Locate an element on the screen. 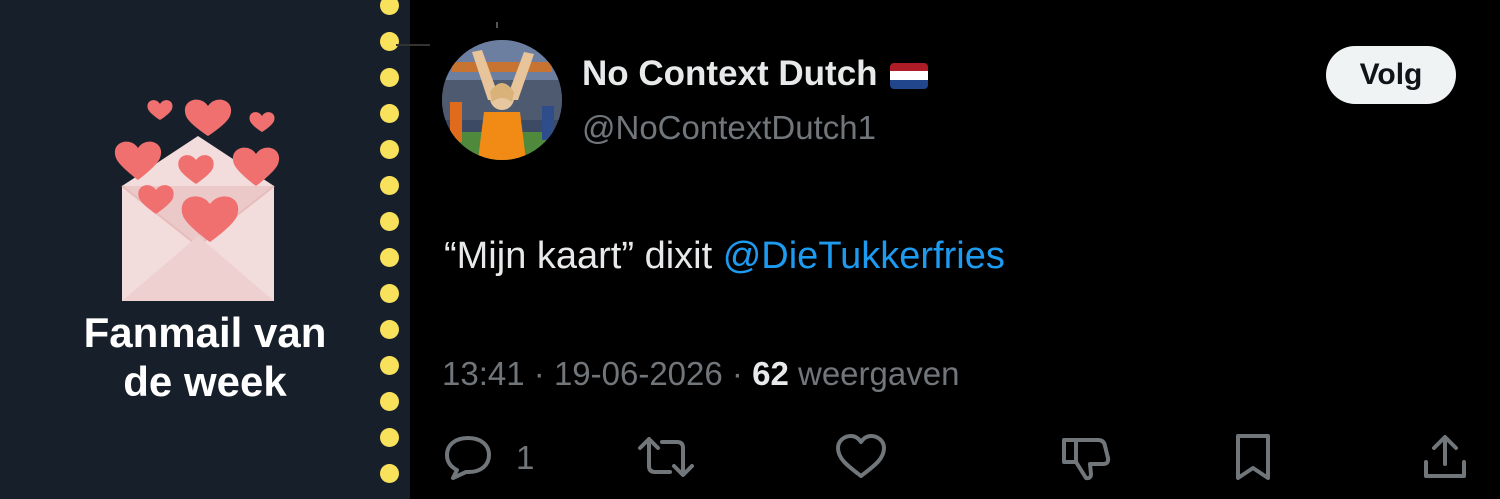  views-label: weergaven is located at coordinates (878, 373).